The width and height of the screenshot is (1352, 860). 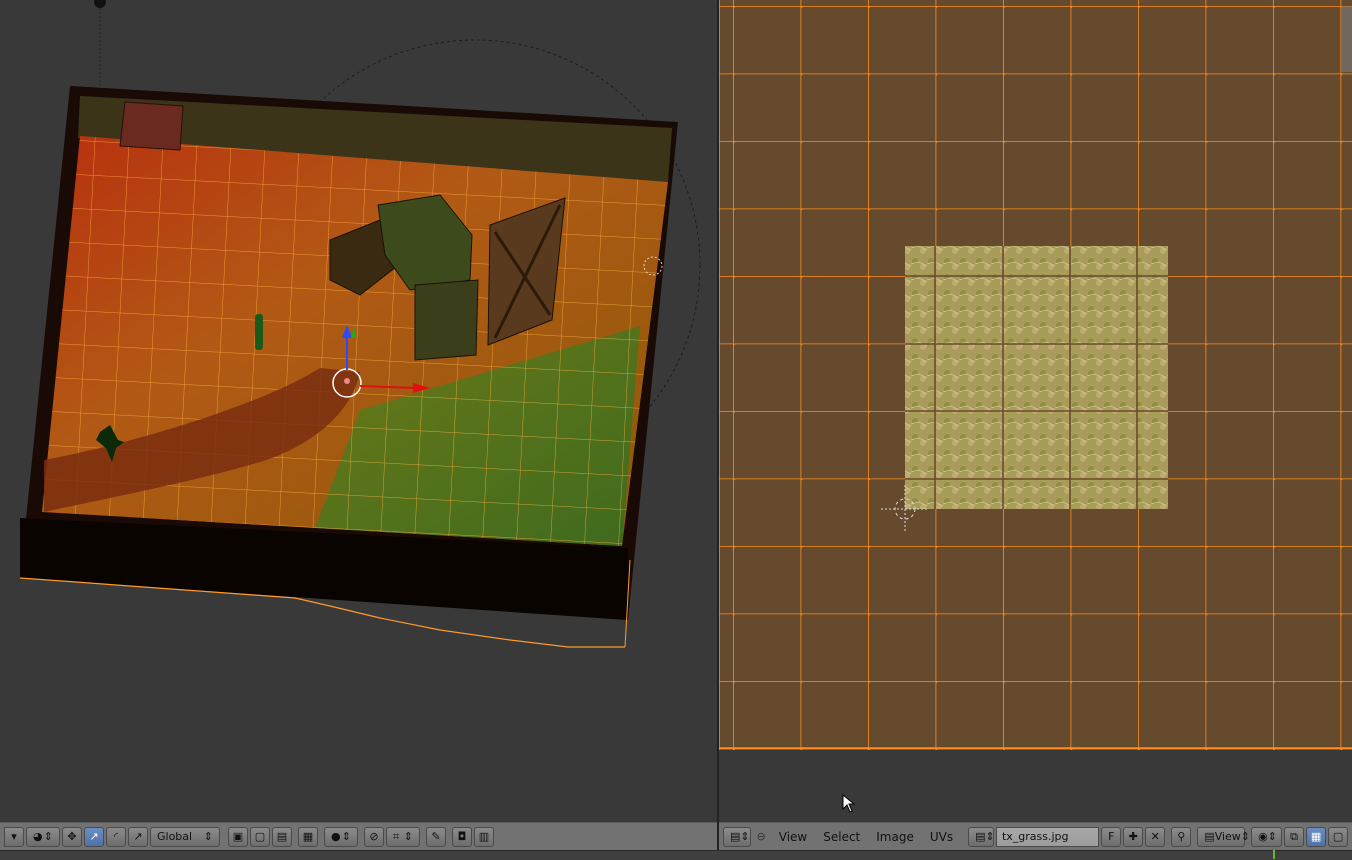 What do you see at coordinates (981, 836) in the screenshot?
I see `browse-image-icon: ▤ ⇕` at bounding box center [981, 836].